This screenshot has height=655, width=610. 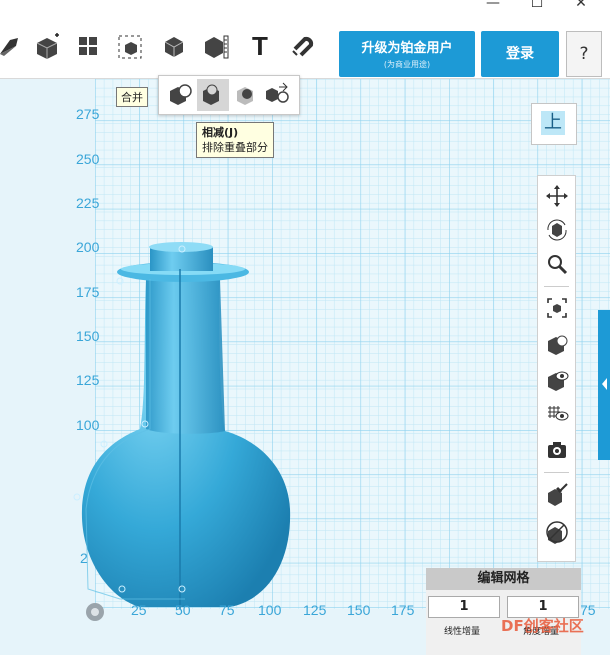 What do you see at coordinates (247, 95) in the screenshot?
I see `intersect-icon` at bounding box center [247, 95].